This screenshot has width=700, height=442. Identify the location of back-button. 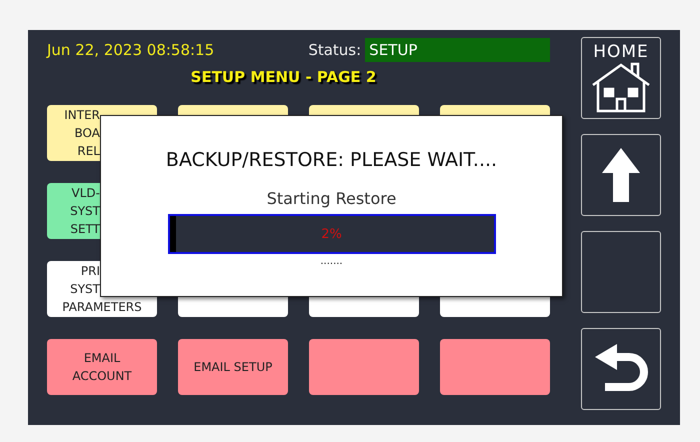
(621, 369).